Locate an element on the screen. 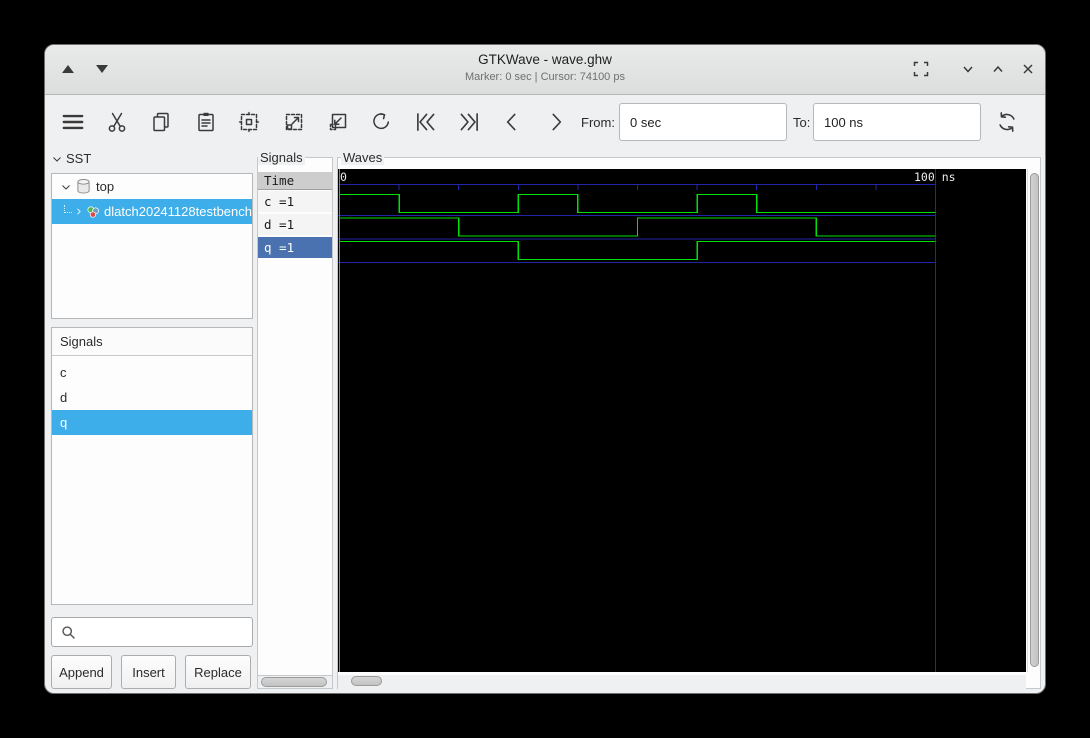 This screenshot has height=738, width=1090. close-button is located at coordinates (1028, 69).